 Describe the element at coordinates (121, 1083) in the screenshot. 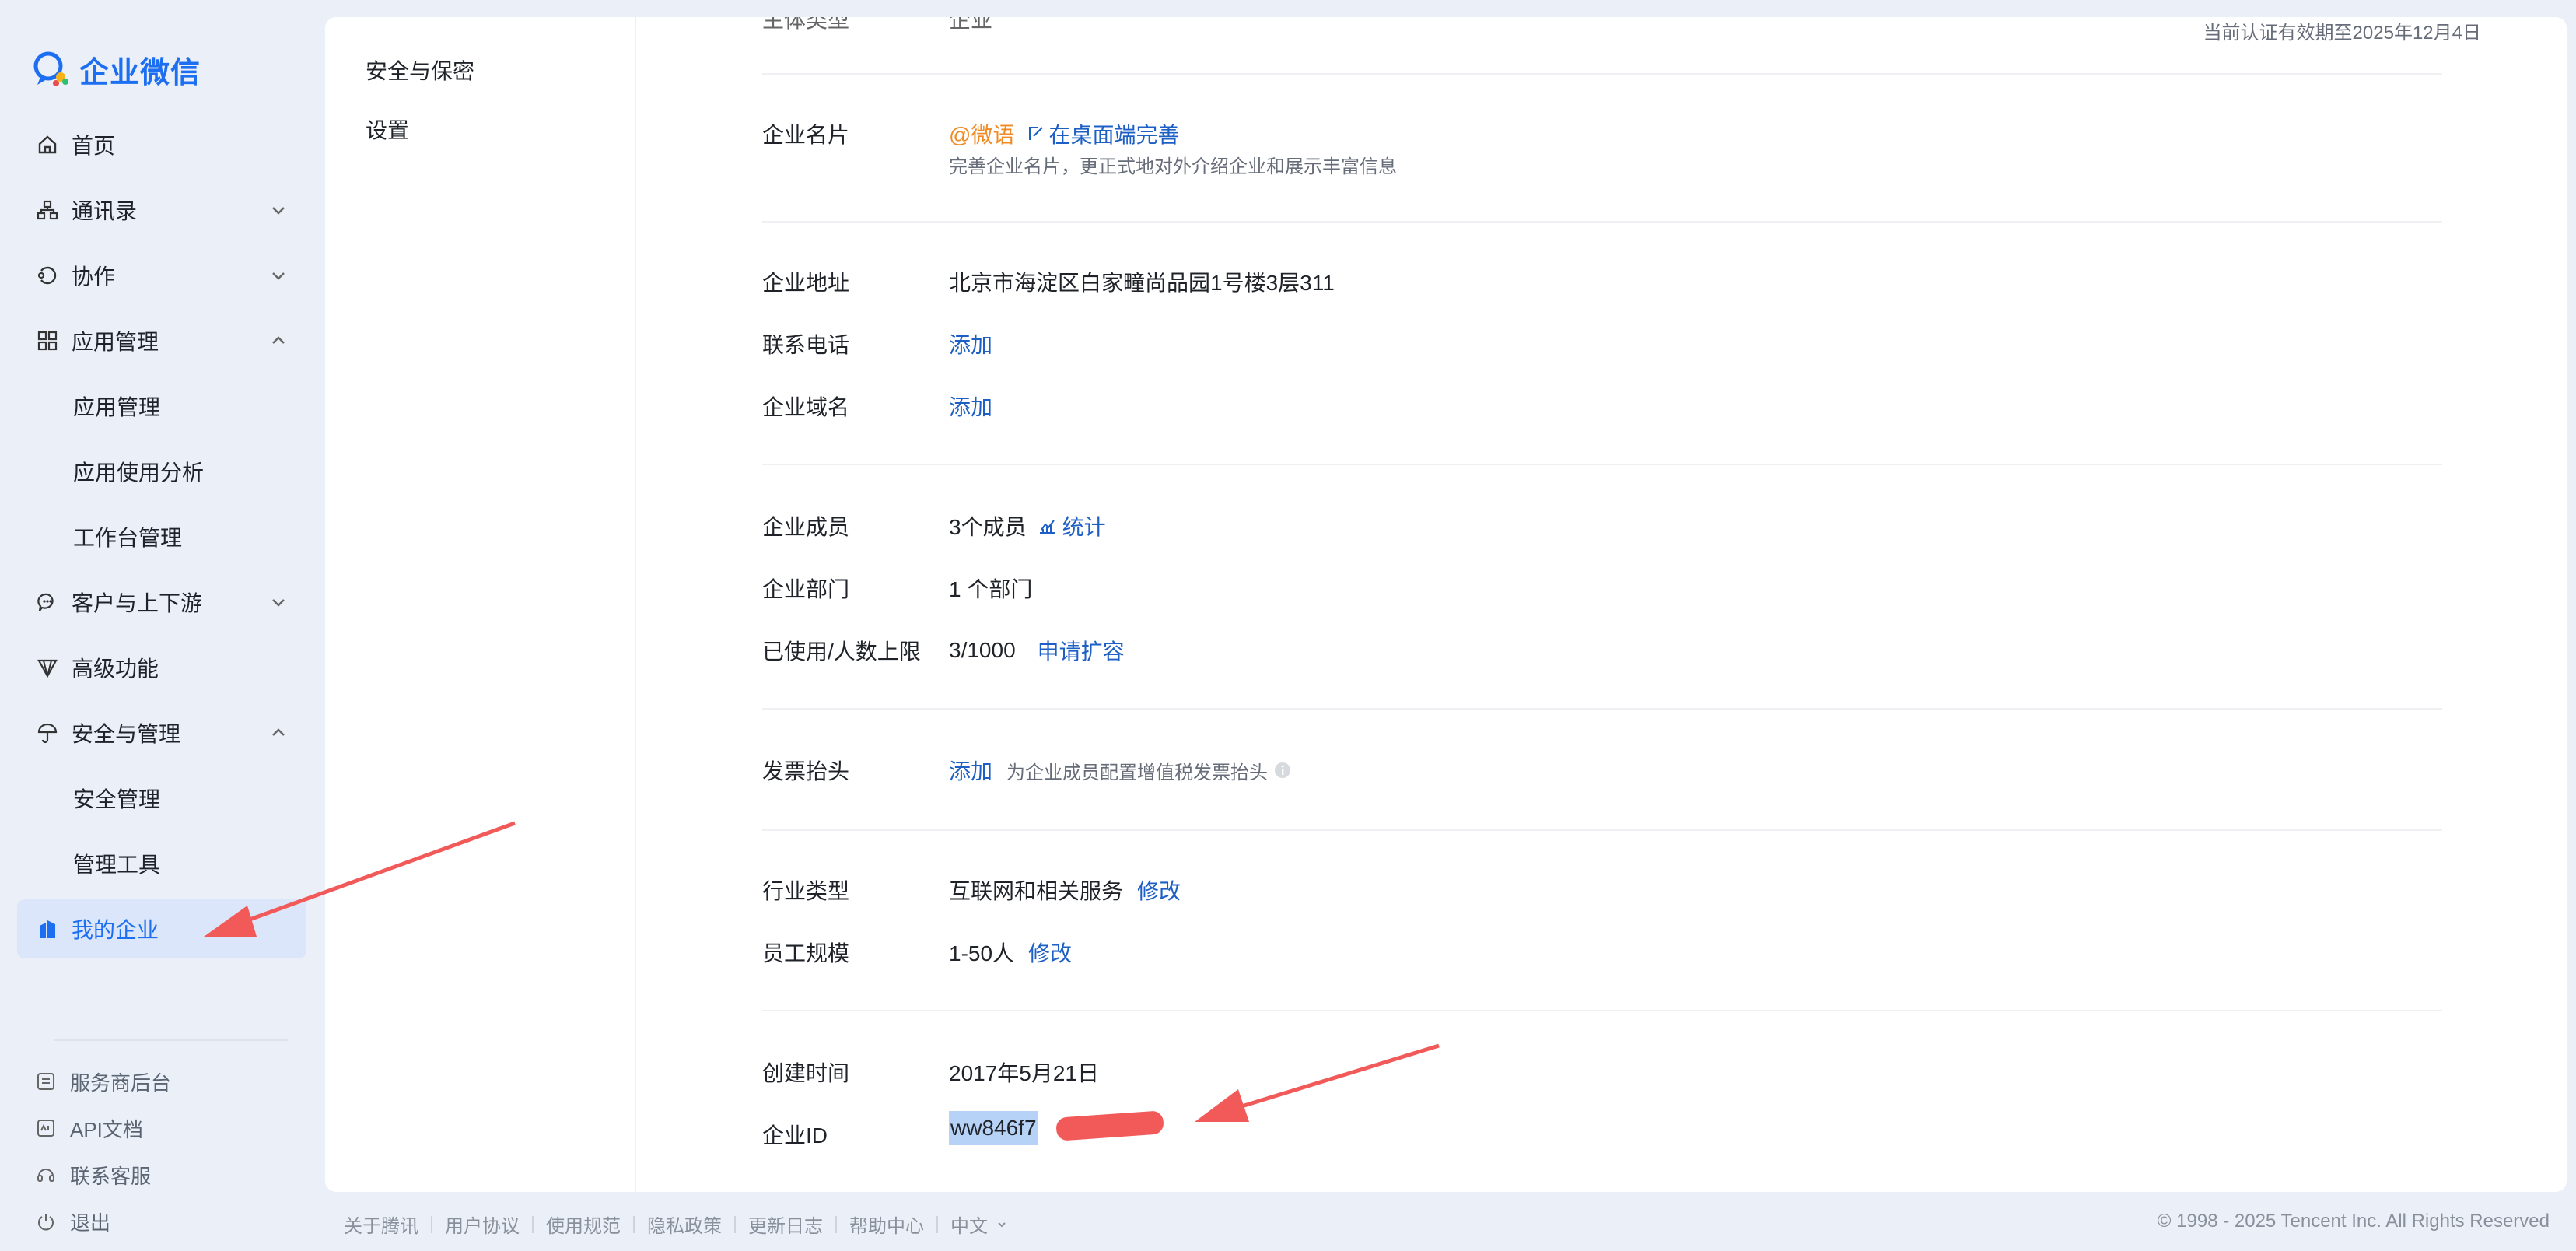

I see `sidebar-footer-label: 服务商后台` at that location.